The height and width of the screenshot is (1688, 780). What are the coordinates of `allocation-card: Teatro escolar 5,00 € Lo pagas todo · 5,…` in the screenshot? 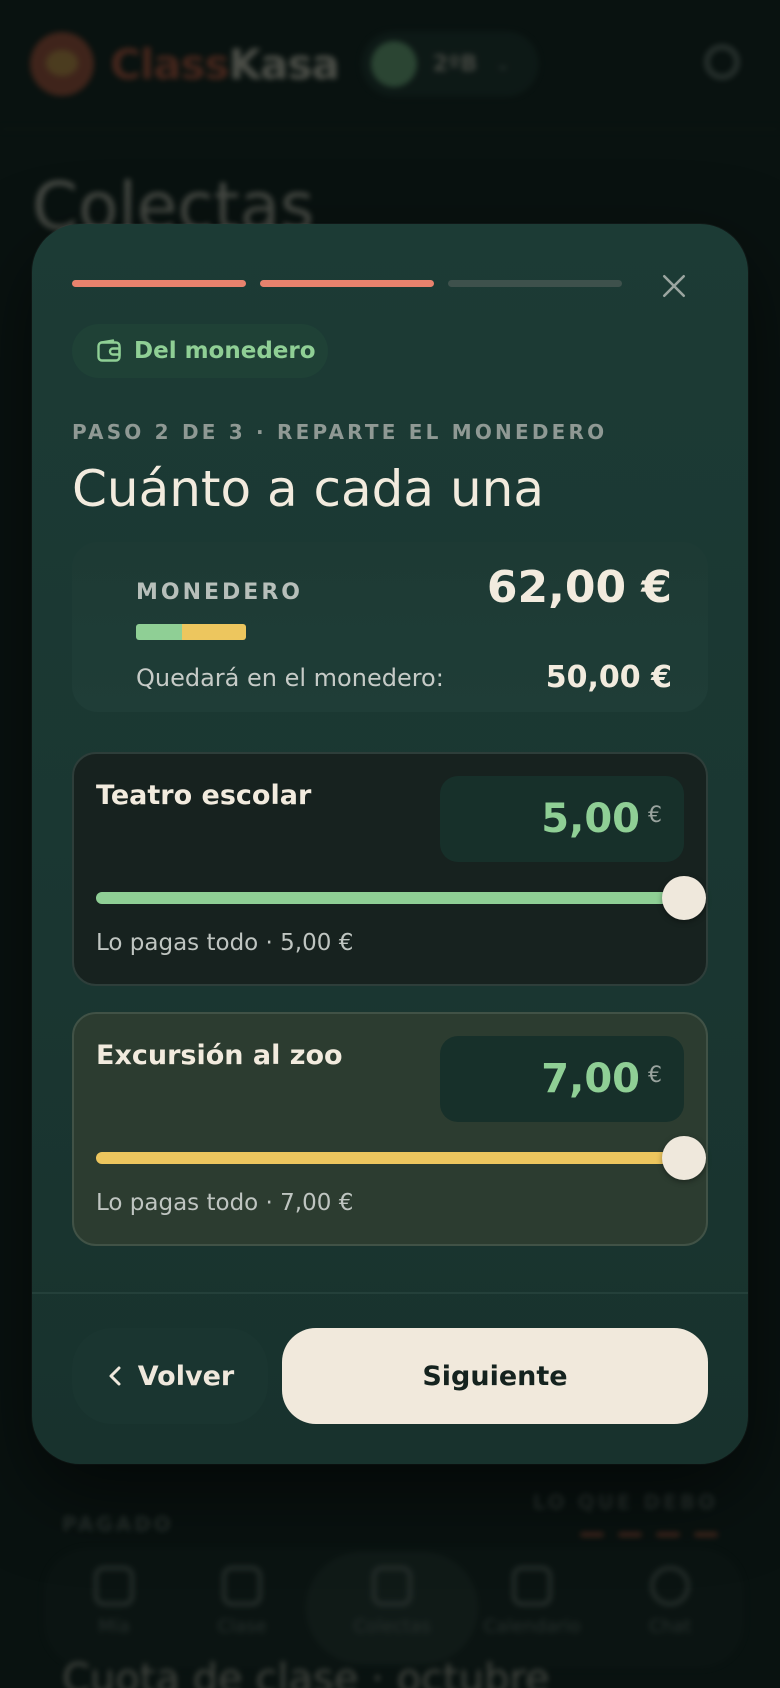 It's located at (390, 869).